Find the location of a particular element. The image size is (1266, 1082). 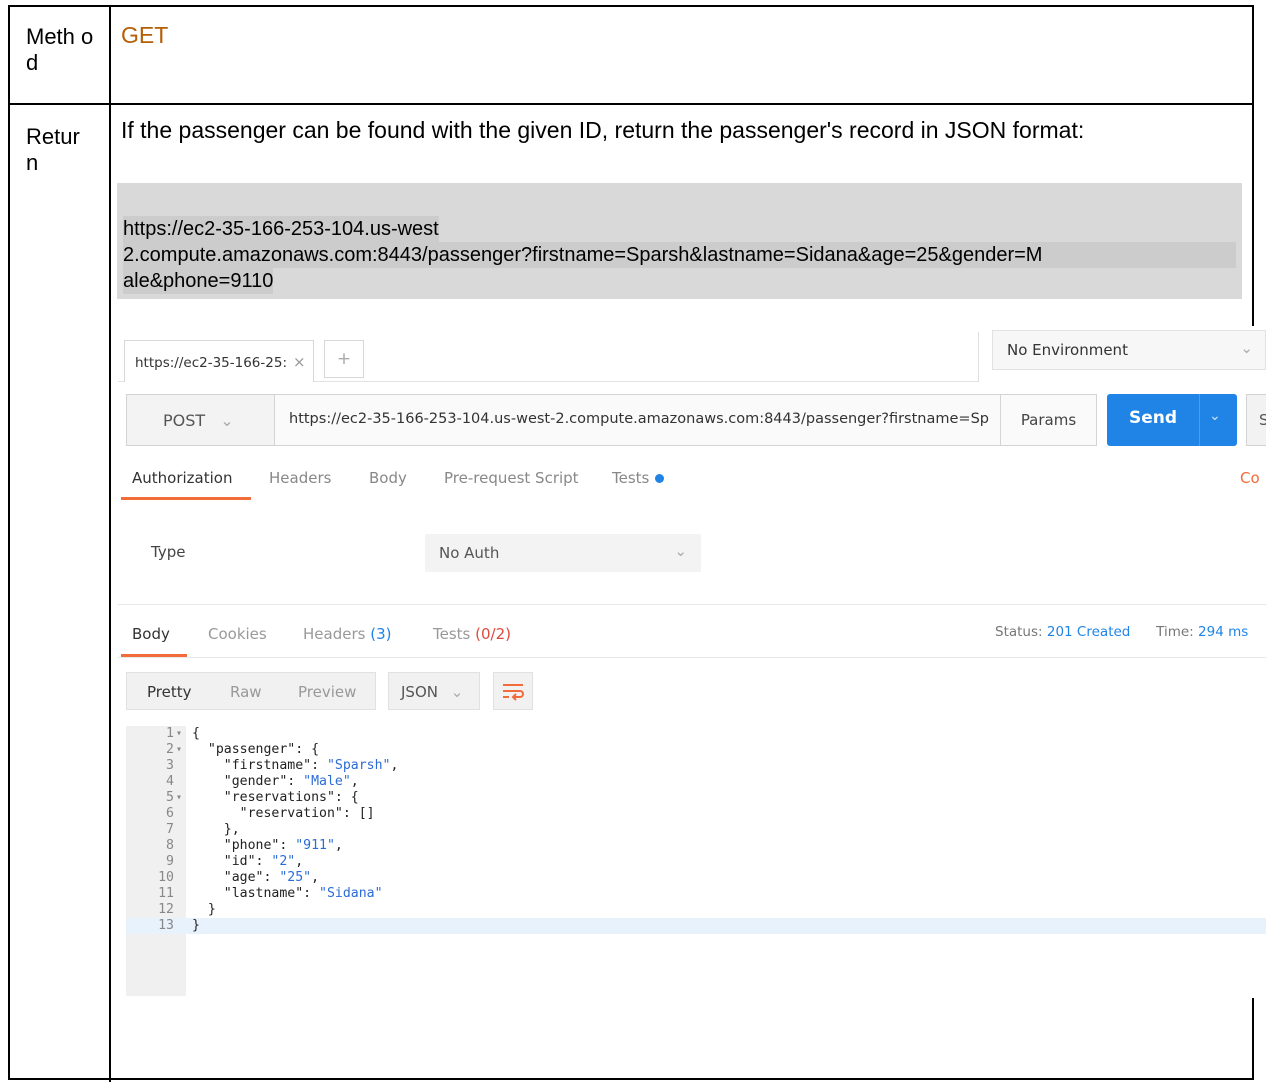

view-preview-button: Preview is located at coordinates (327, 692).